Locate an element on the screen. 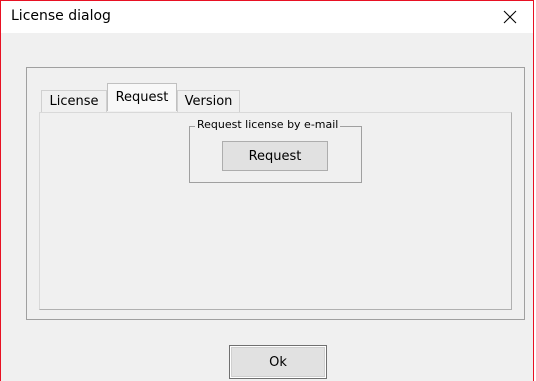 The width and height of the screenshot is (536, 381). request-button: Request is located at coordinates (275, 156).